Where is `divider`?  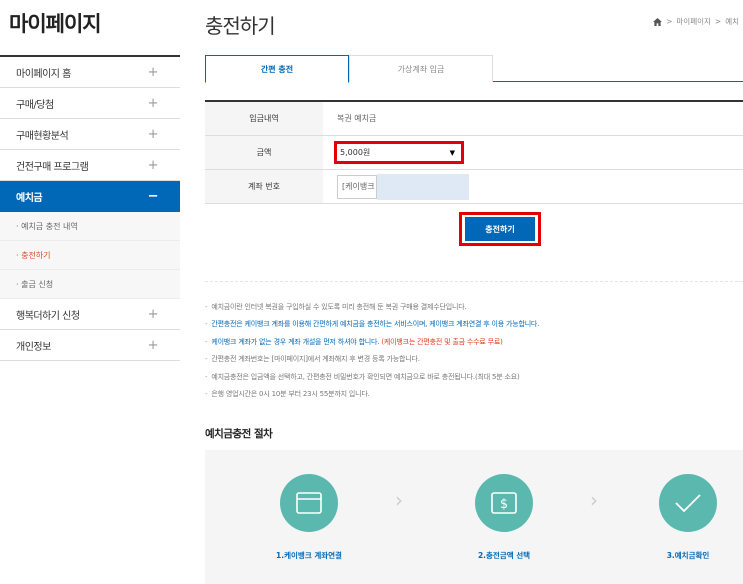
divider is located at coordinates (474, 281).